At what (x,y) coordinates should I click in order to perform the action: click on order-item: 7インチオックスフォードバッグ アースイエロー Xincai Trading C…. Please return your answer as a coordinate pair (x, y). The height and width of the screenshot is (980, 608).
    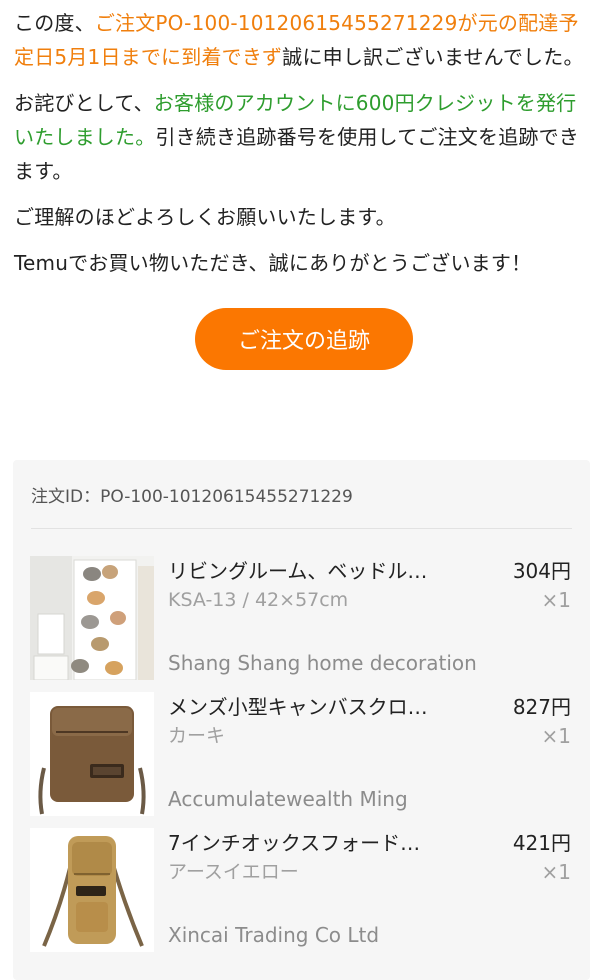
    Looking at the image, I should click on (302, 890).